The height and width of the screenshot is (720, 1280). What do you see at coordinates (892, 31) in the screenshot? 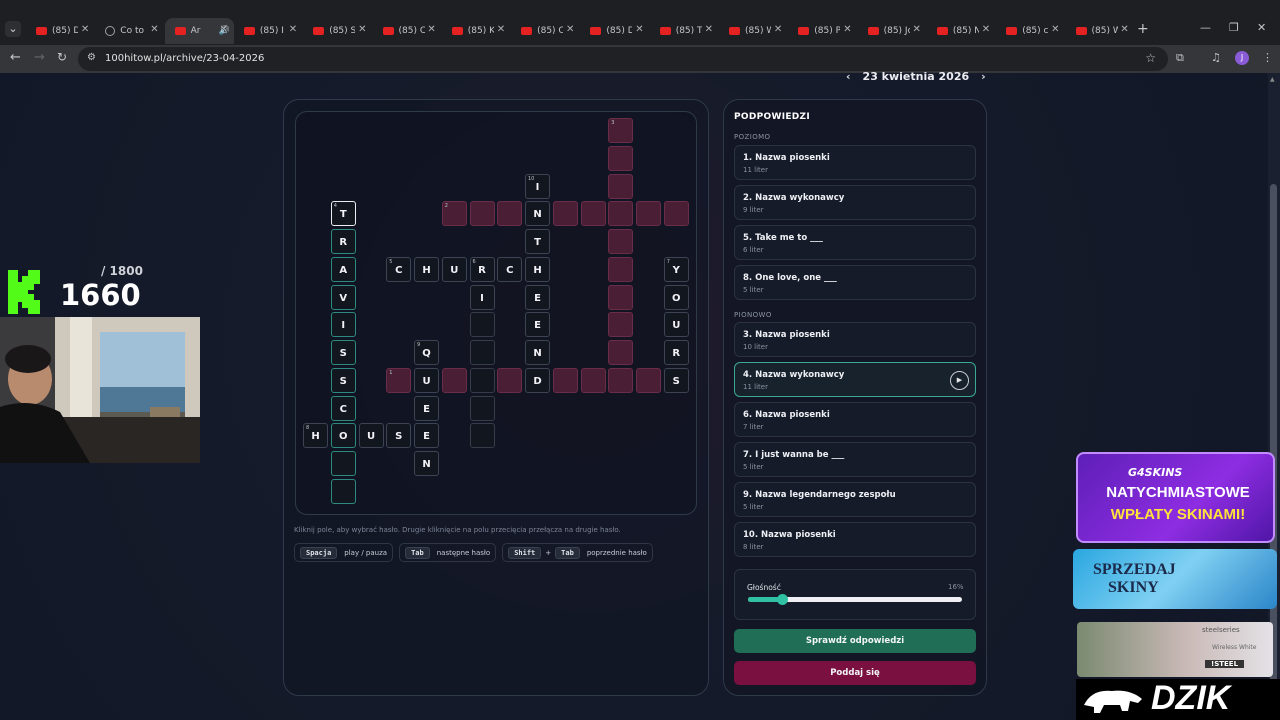
I see `browser-tab: (85) Jo✕` at bounding box center [892, 31].